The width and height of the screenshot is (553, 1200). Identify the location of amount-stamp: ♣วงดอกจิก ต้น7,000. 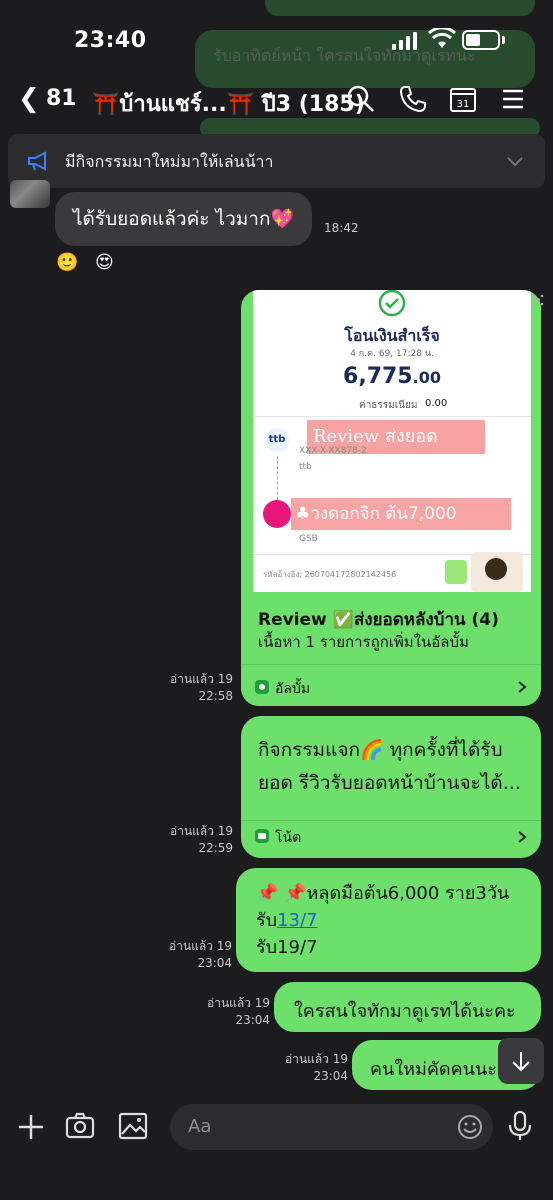
(401, 514).